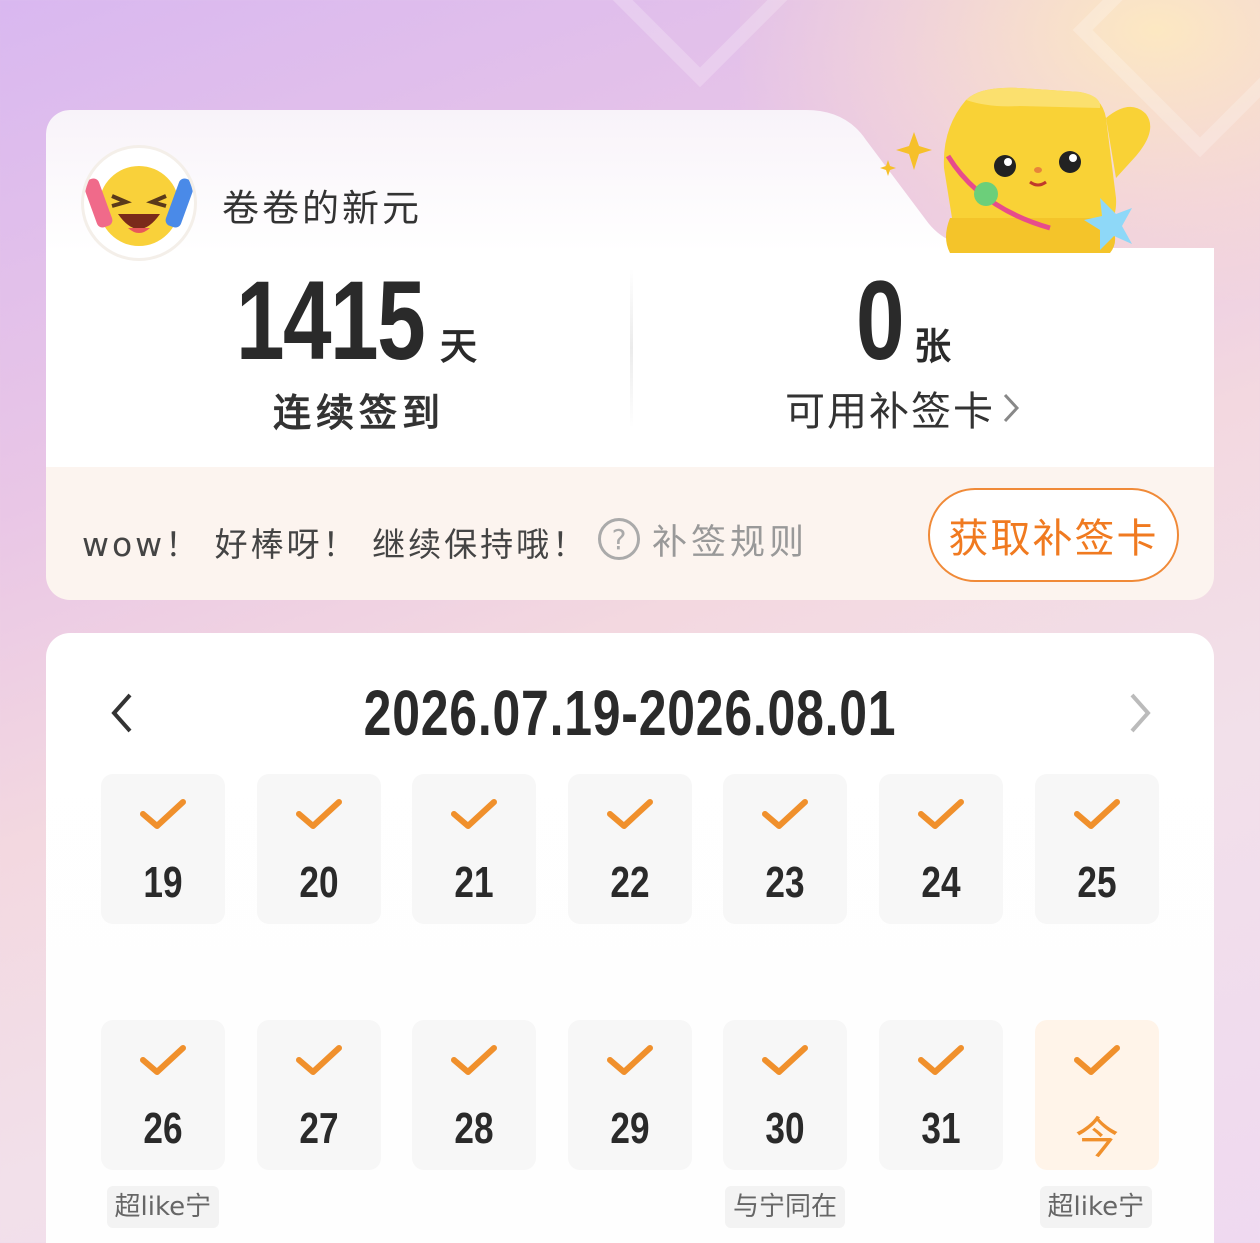 This screenshot has height=1243, width=1260. I want to click on date-range-title: 2026.07.19-2026.08.01, so click(630, 713).